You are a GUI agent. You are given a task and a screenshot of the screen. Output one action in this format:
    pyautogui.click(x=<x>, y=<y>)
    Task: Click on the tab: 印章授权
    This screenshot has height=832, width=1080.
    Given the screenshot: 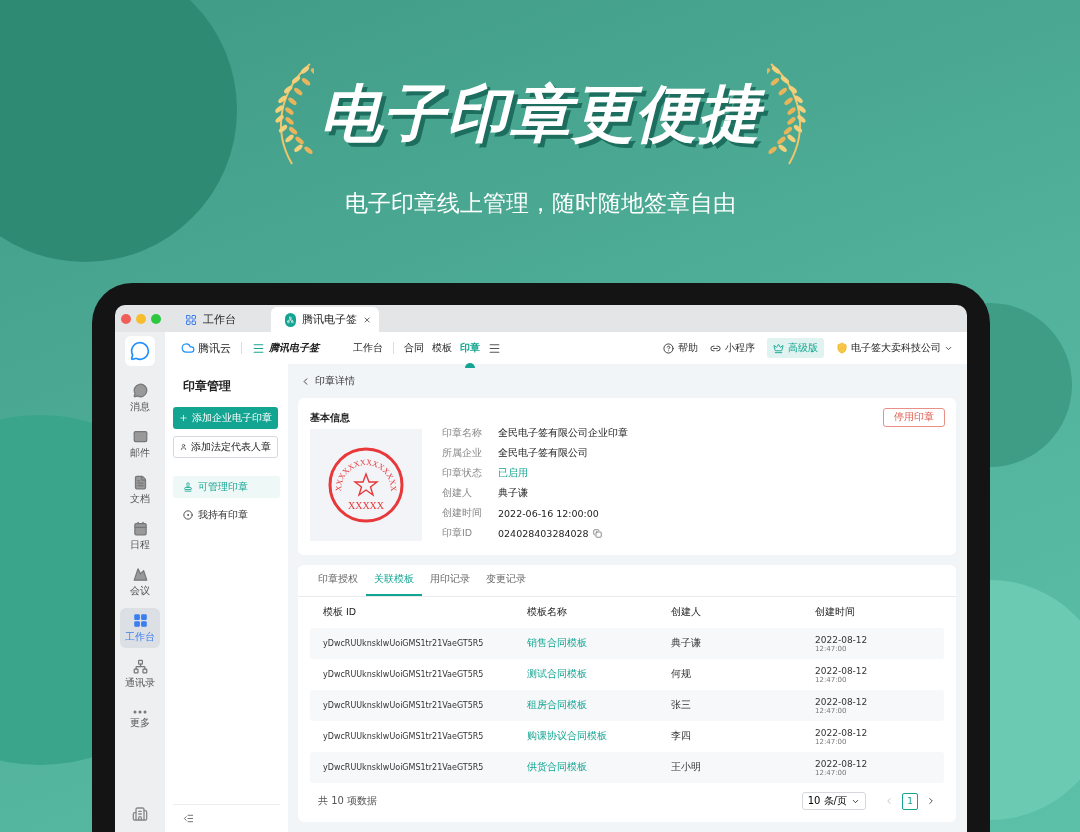 What is the action you would take?
    pyautogui.click(x=338, y=580)
    